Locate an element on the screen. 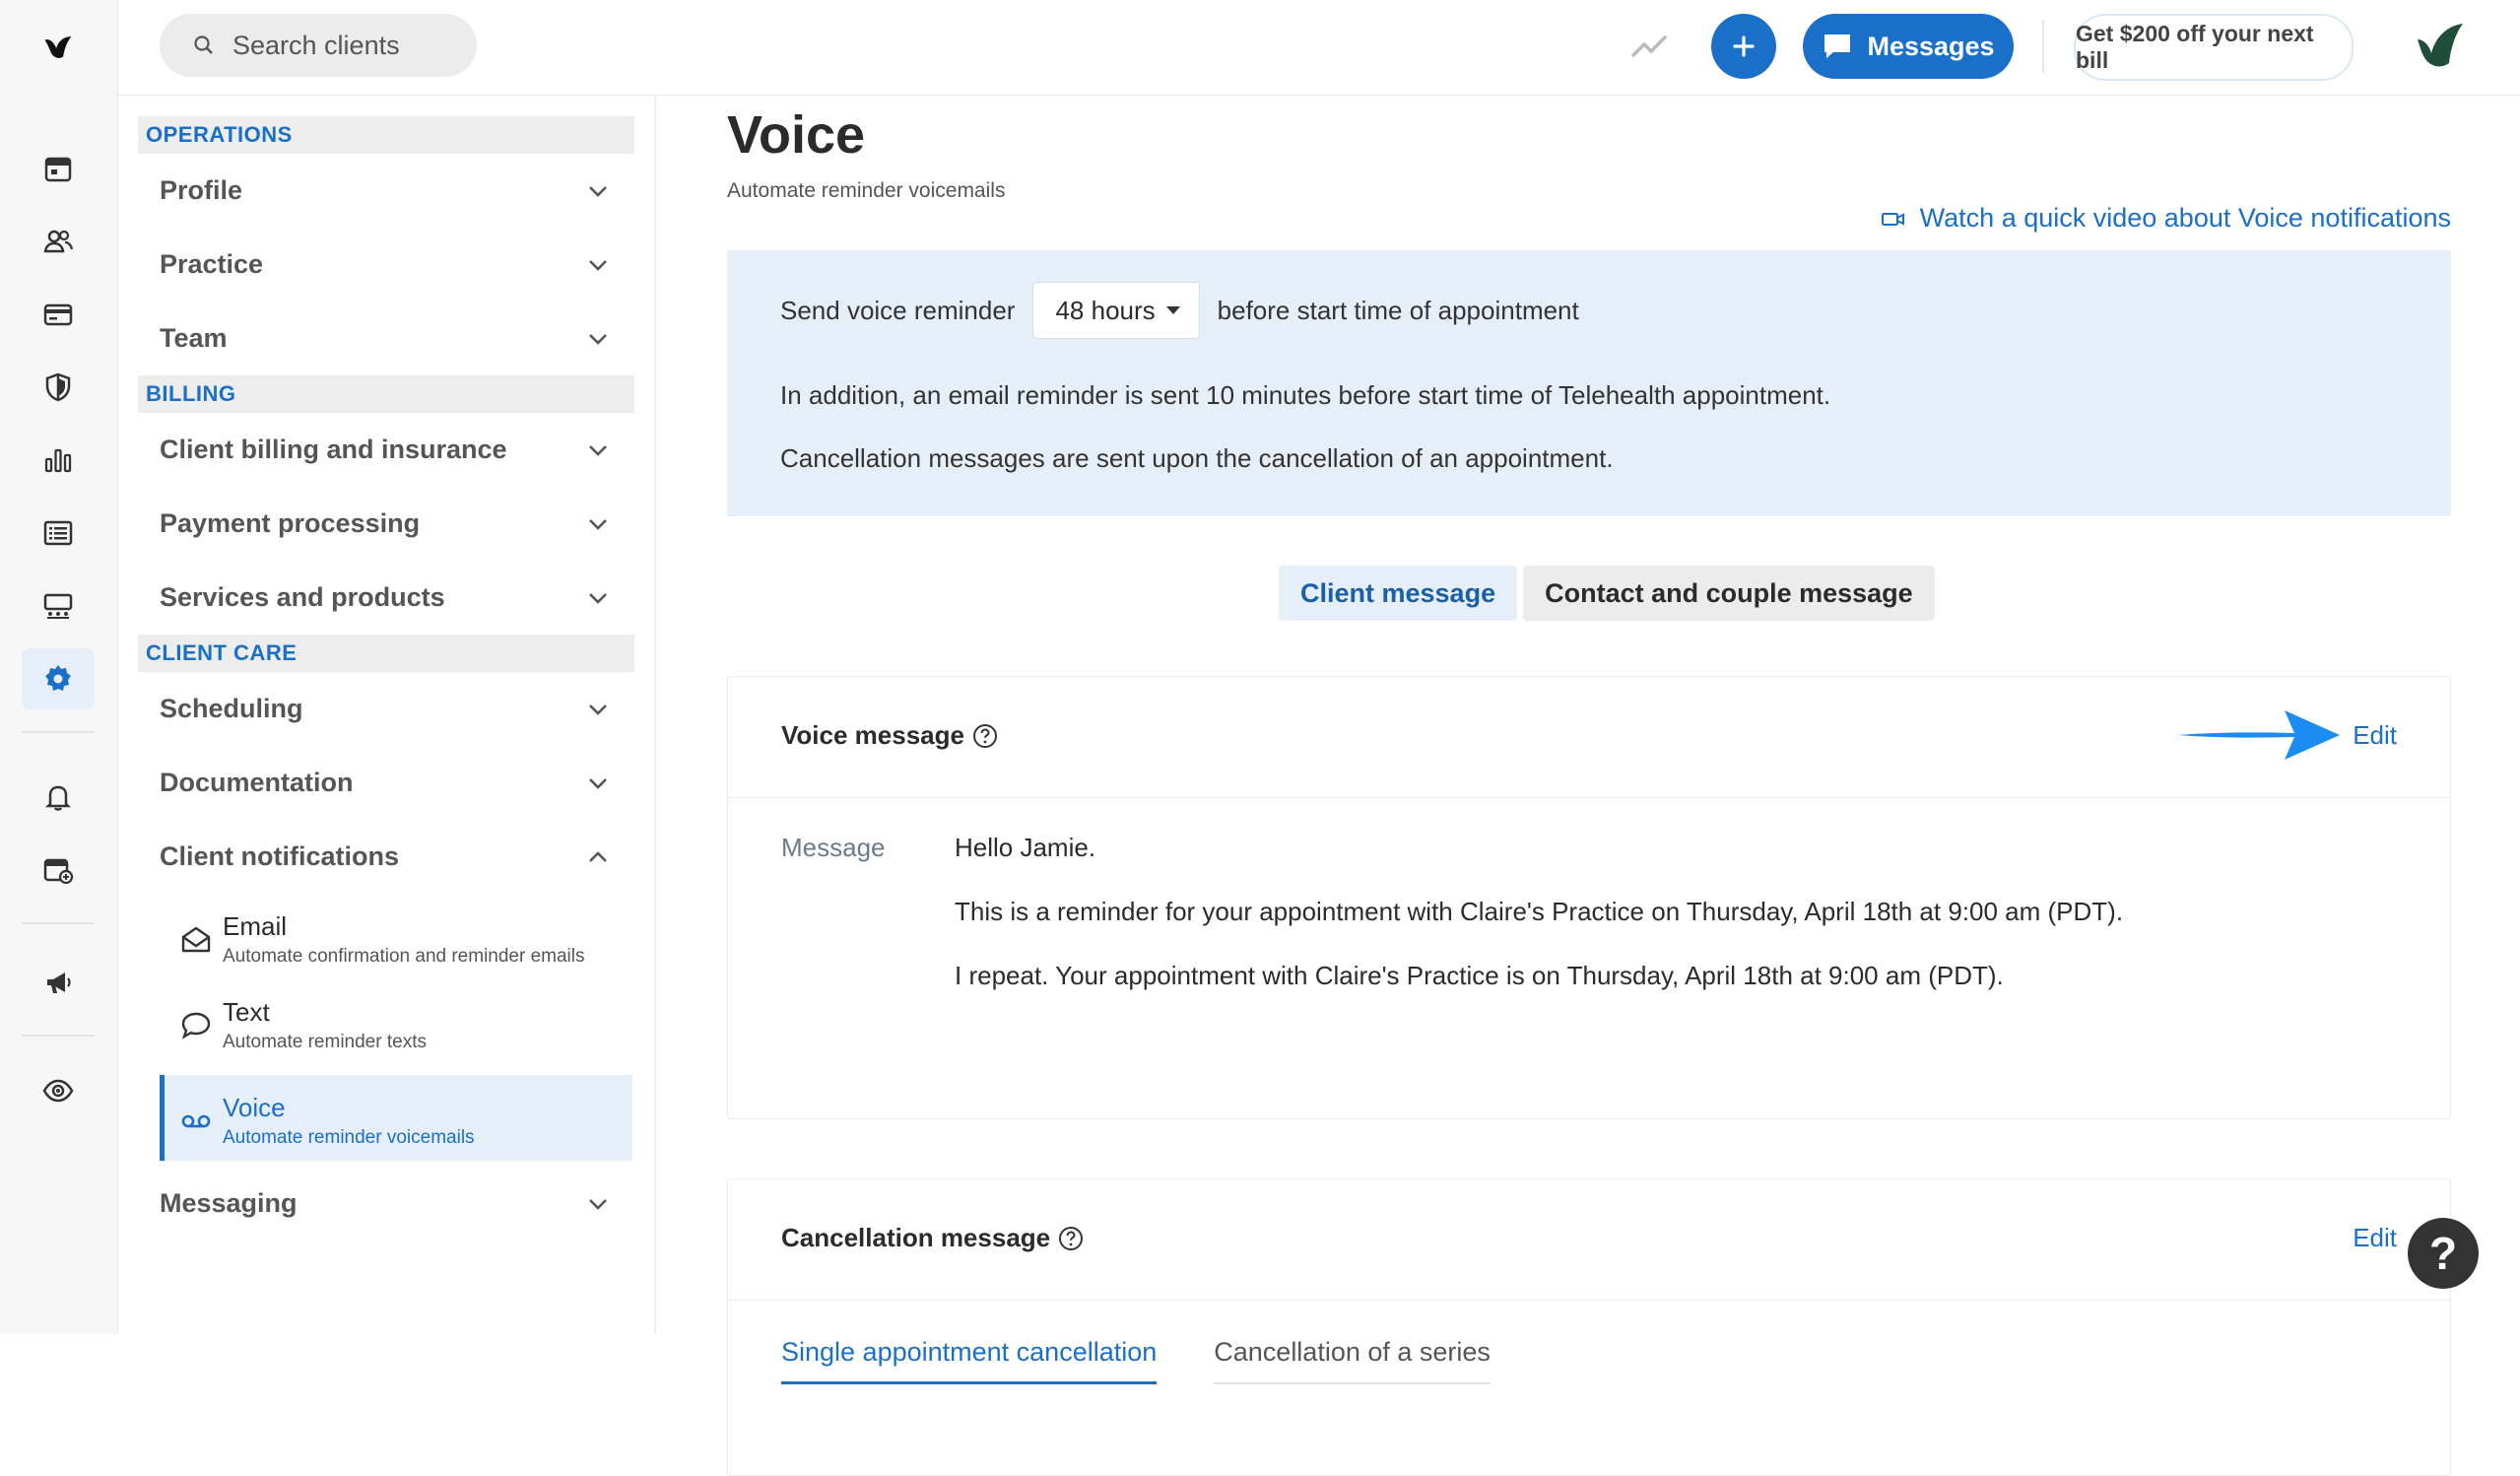 This screenshot has height=1476, width=2520. nav-item-client-billing: Client billing and insurance is located at coordinates (386, 450).